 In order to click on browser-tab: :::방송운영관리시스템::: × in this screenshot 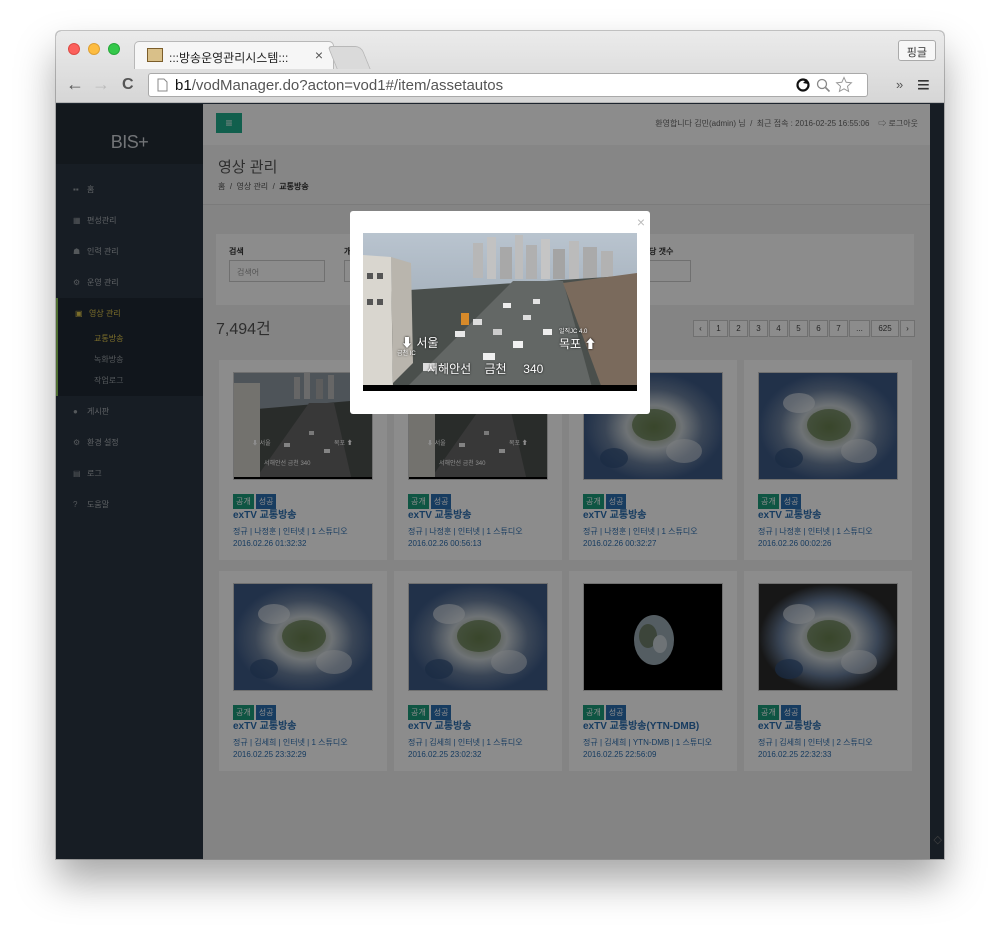, I will do `click(234, 55)`.